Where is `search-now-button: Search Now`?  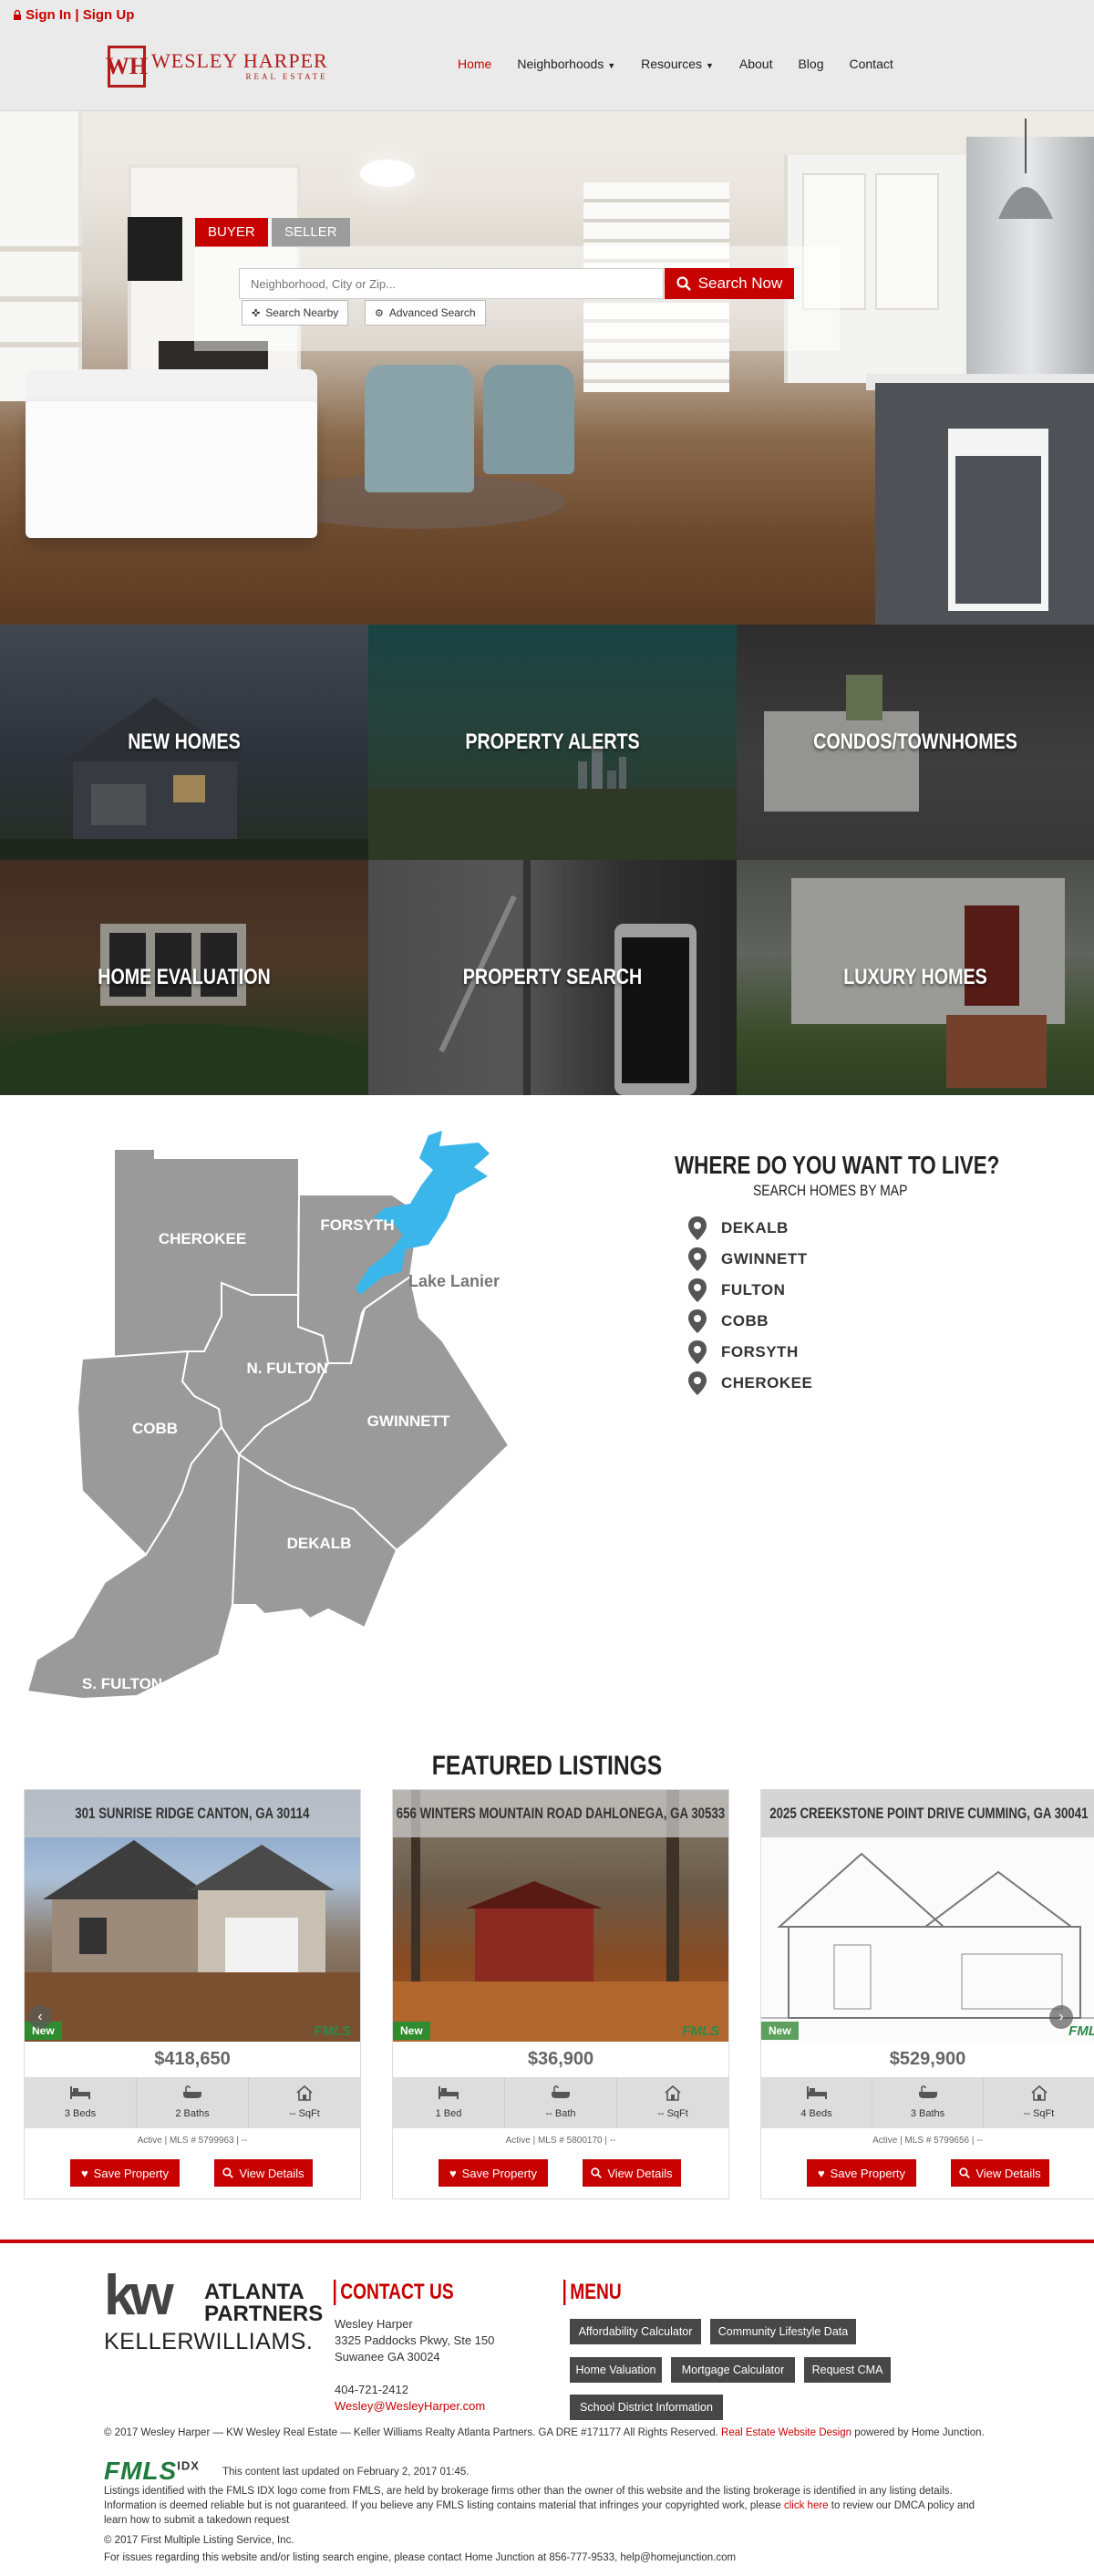 search-now-button: Search Now is located at coordinates (729, 283).